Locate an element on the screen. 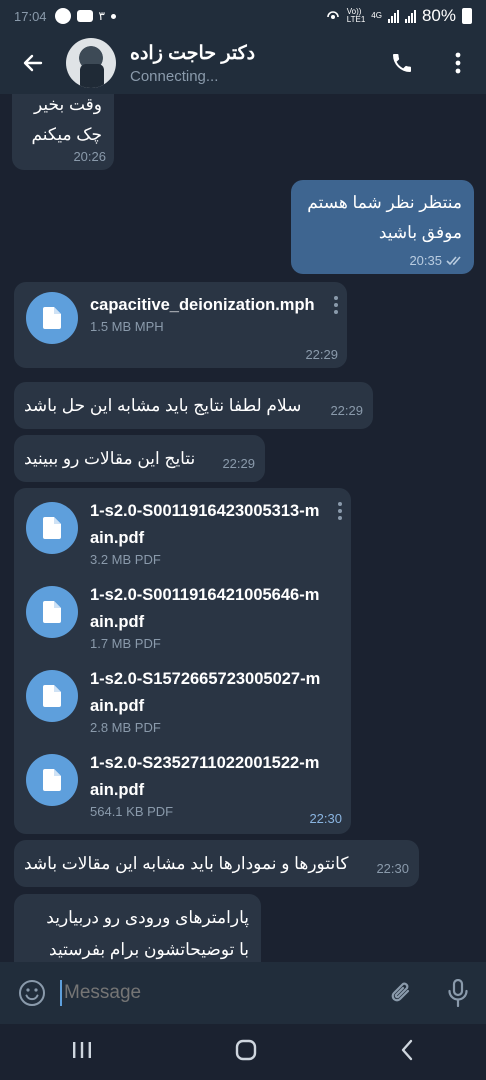 The height and width of the screenshot is (1080, 486). back-button is located at coordinates (33, 63).